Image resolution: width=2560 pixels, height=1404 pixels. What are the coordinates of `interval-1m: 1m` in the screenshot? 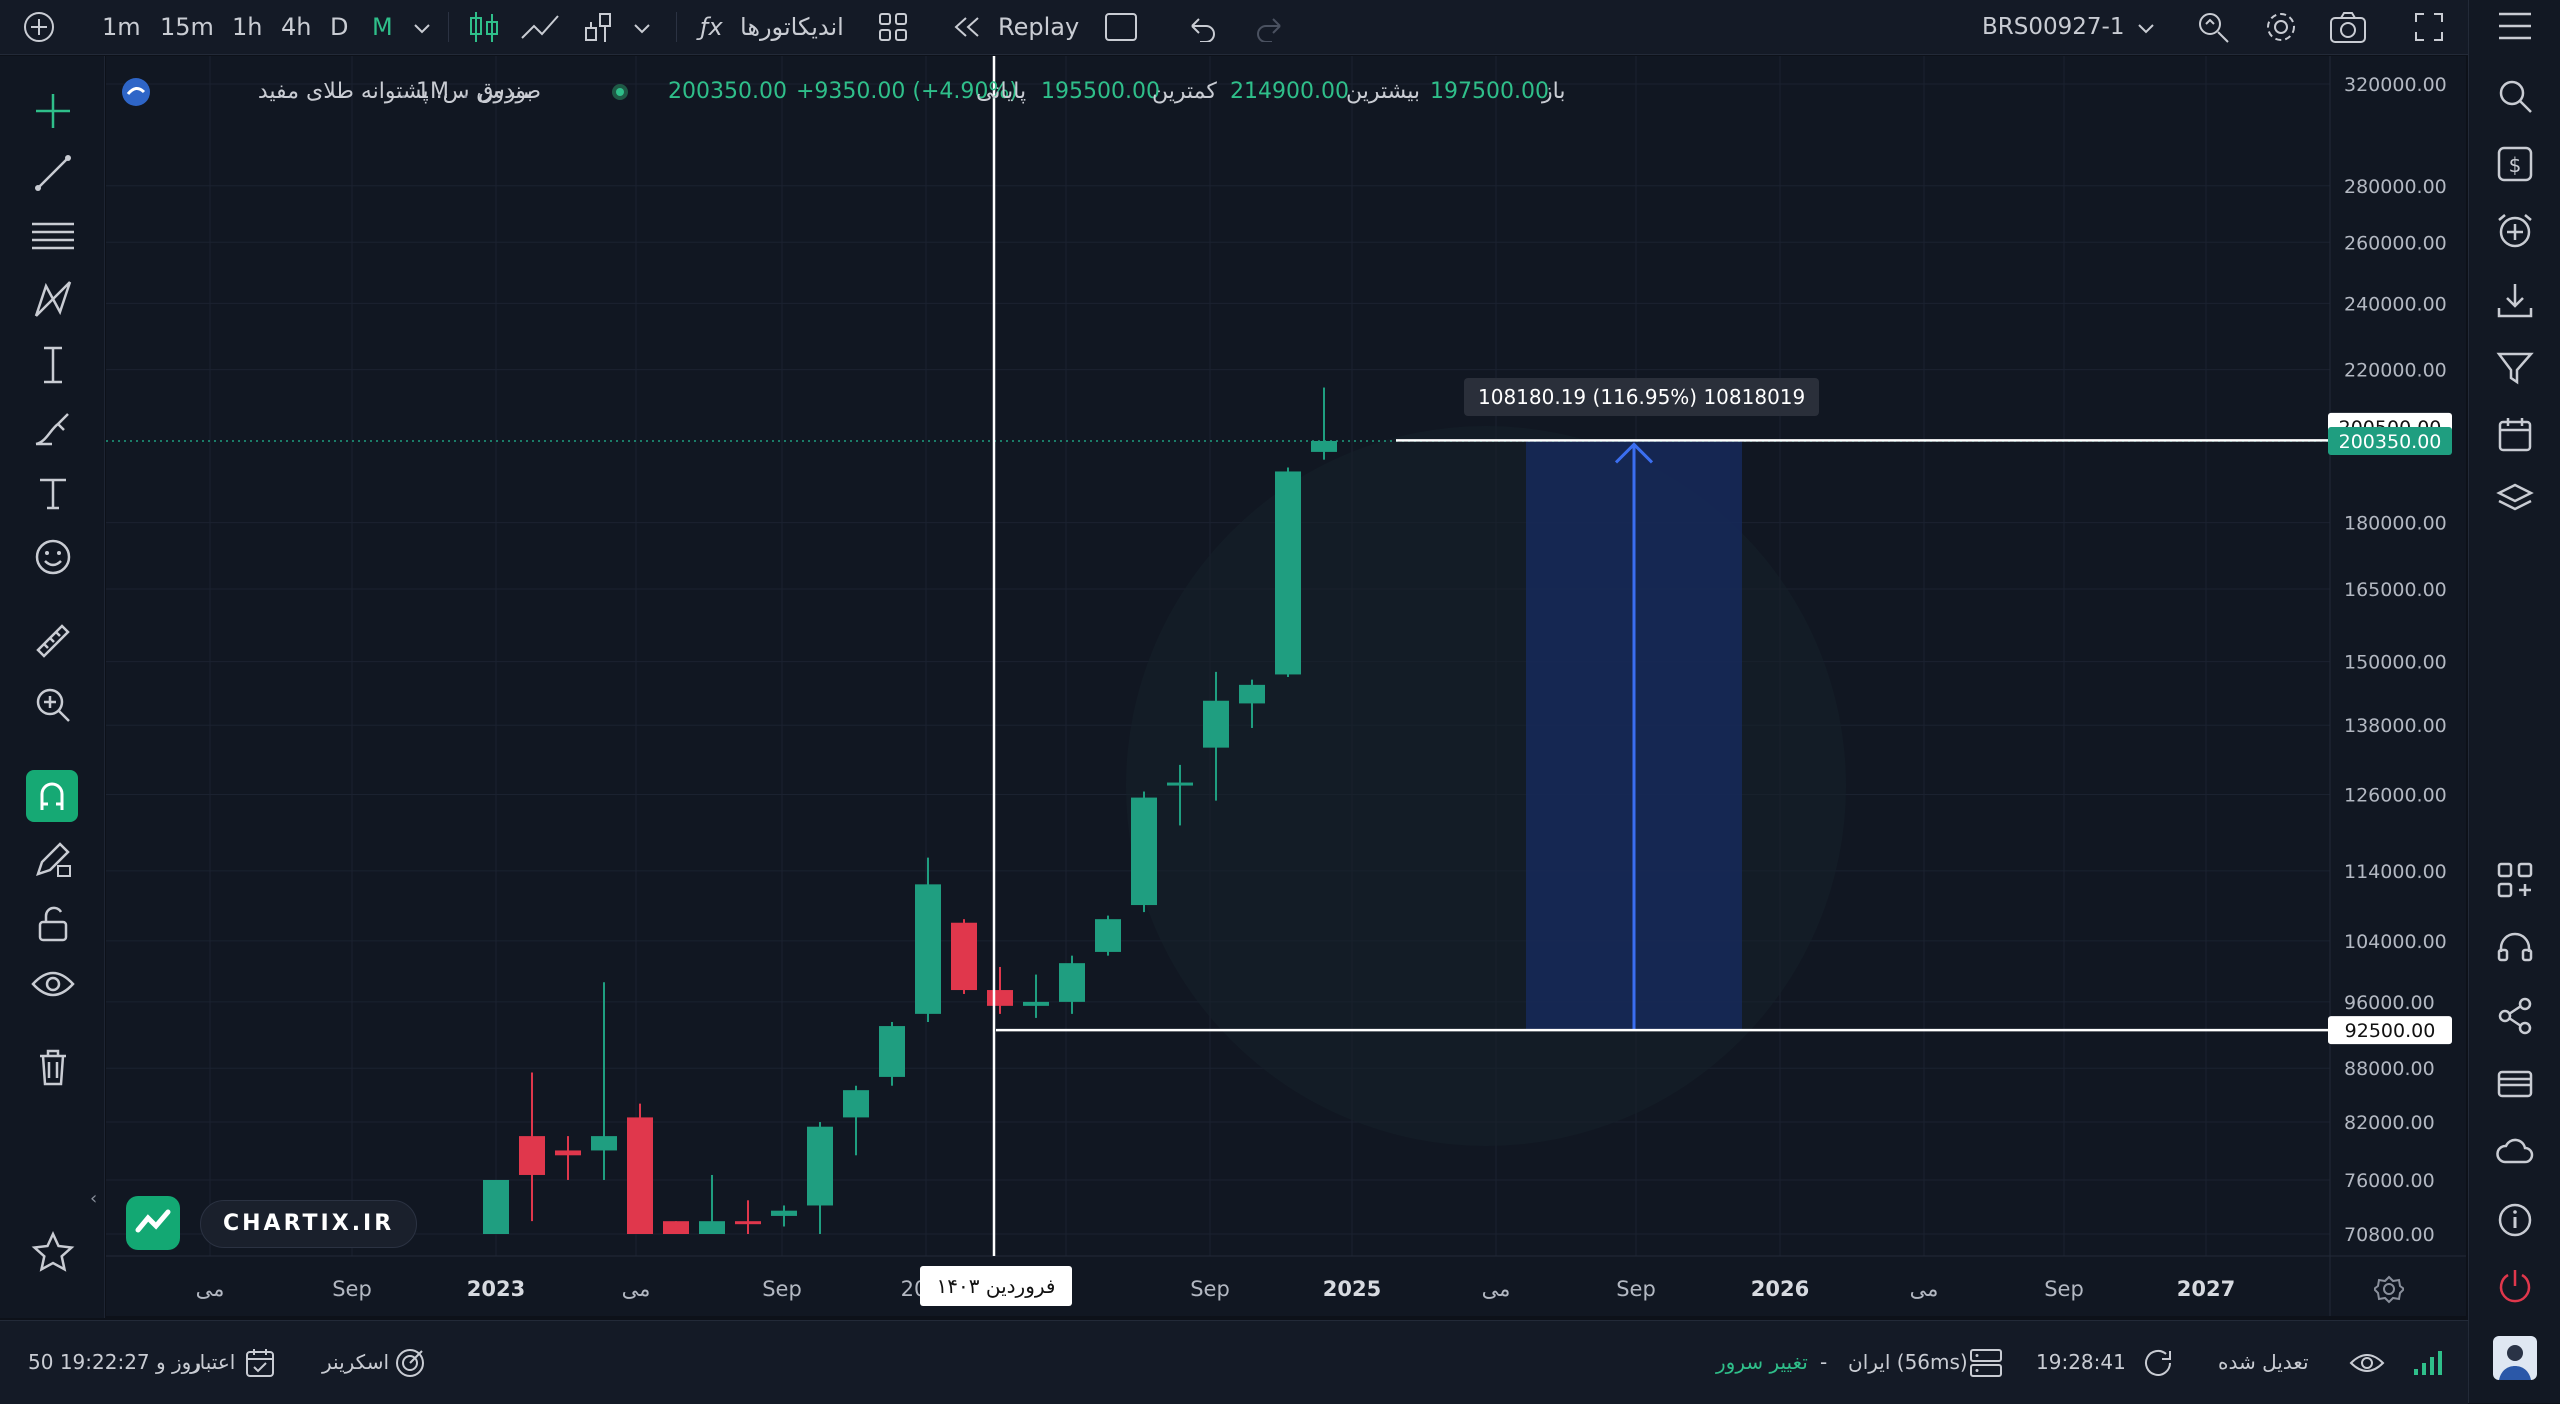 It's located at (121, 27).